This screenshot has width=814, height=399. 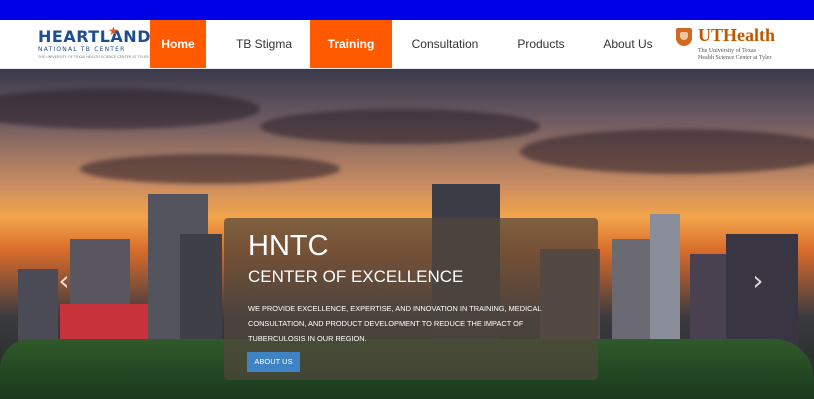 I want to click on nav-training: Training, so click(x=351, y=44).